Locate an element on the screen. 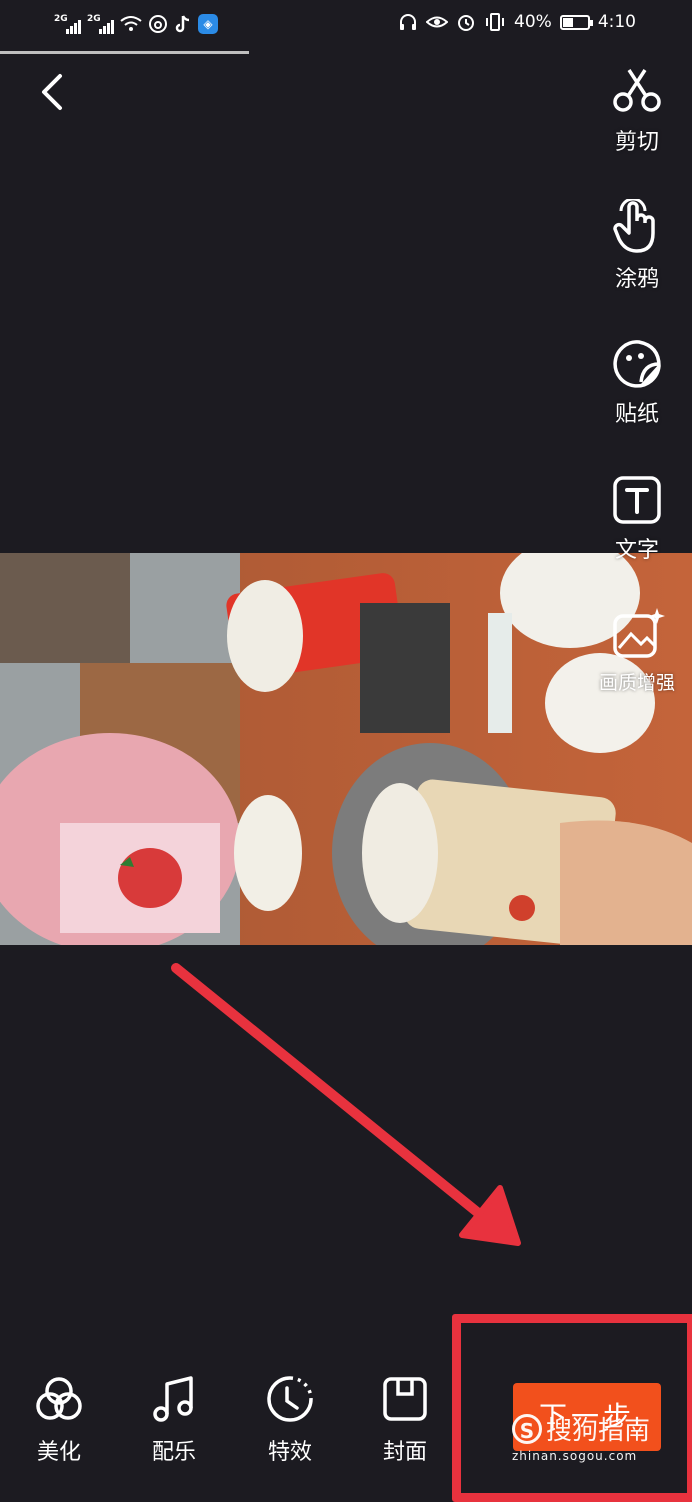 This screenshot has width=692, height=1502. music-button: 配乐 is located at coordinates (174, 1420).